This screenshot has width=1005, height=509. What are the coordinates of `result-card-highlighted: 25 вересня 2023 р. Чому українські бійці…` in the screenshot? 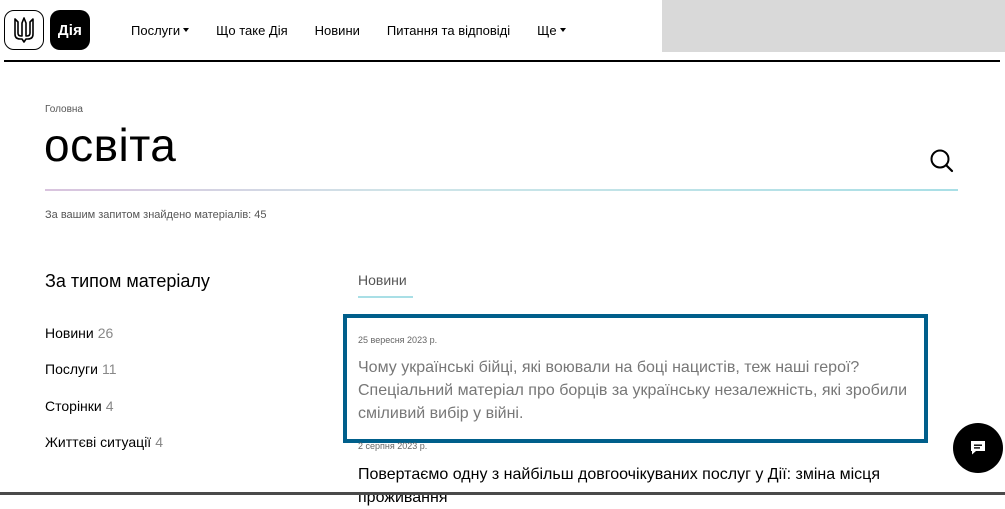 It's located at (635, 378).